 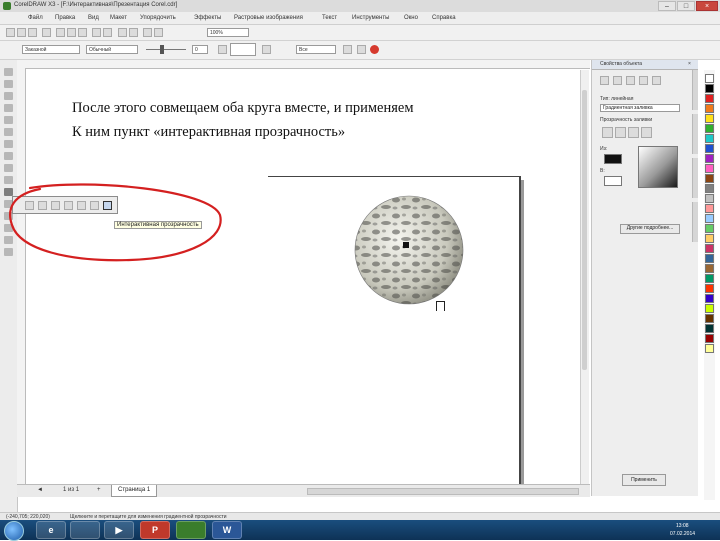 What do you see at coordinates (191, 530) in the screenshot?
I see `coreldraw-task-icon` at bounding box center [191, 530].